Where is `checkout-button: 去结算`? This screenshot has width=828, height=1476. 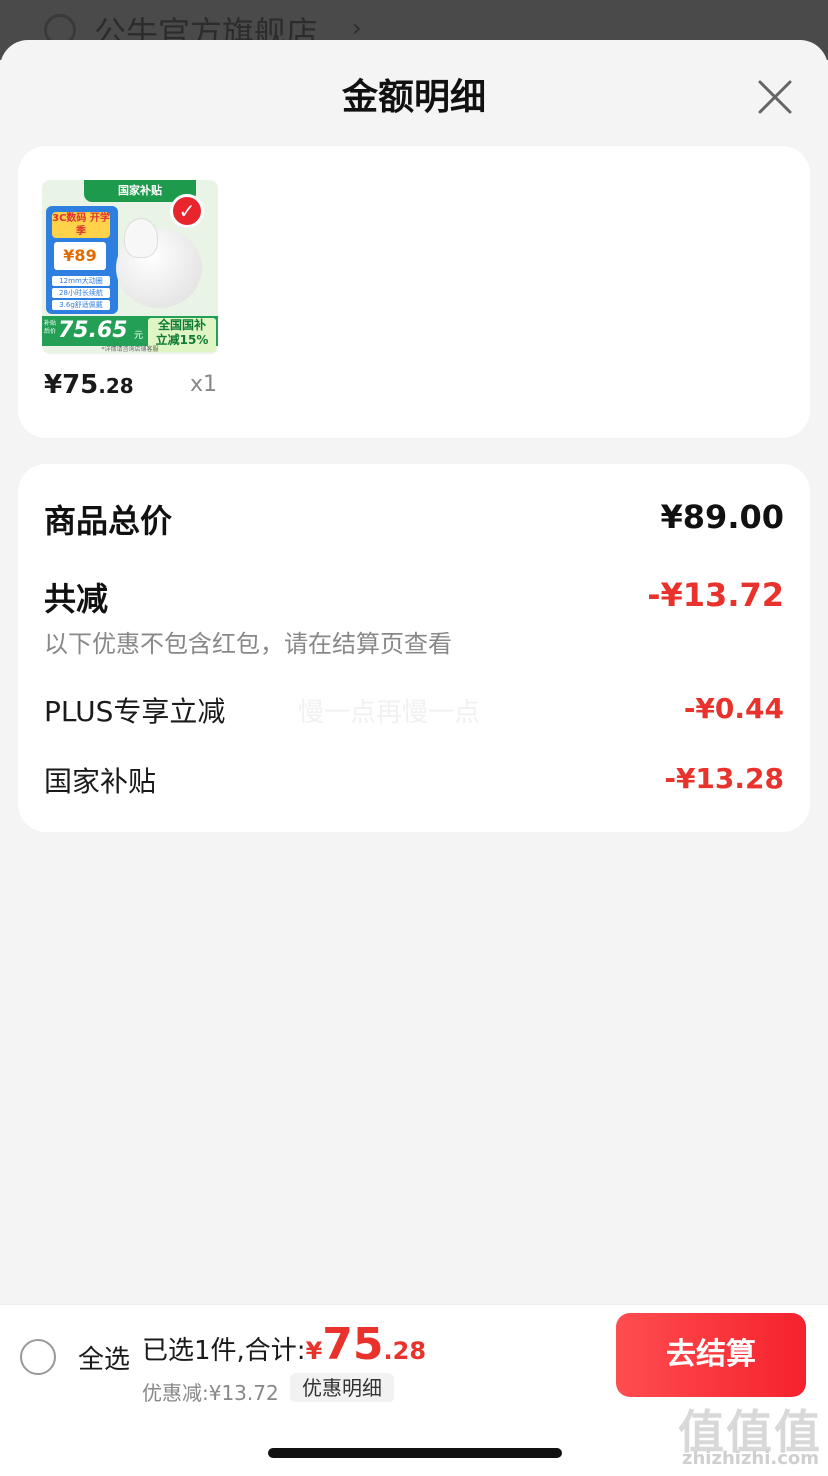 checkout-button: 去结算 is located at coordinates (711, 1355).